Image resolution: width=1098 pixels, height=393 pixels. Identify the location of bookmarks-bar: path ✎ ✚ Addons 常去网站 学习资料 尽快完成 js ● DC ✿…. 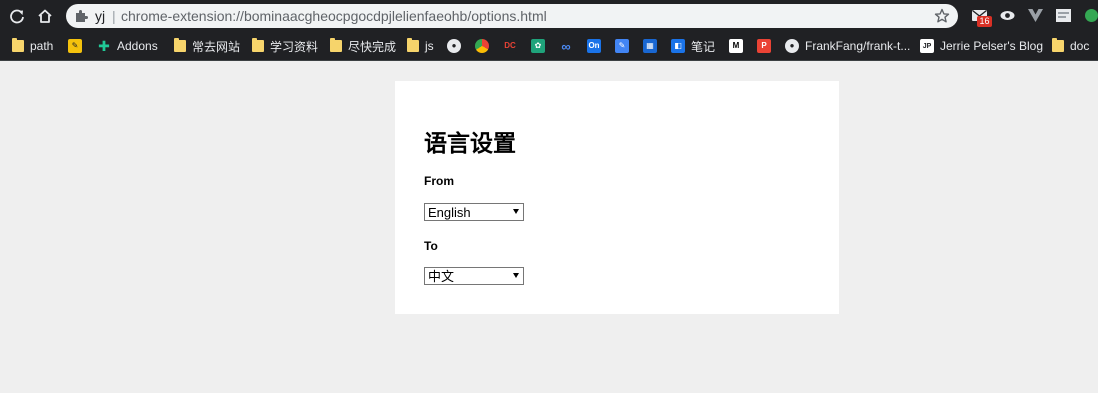
(549, 46).